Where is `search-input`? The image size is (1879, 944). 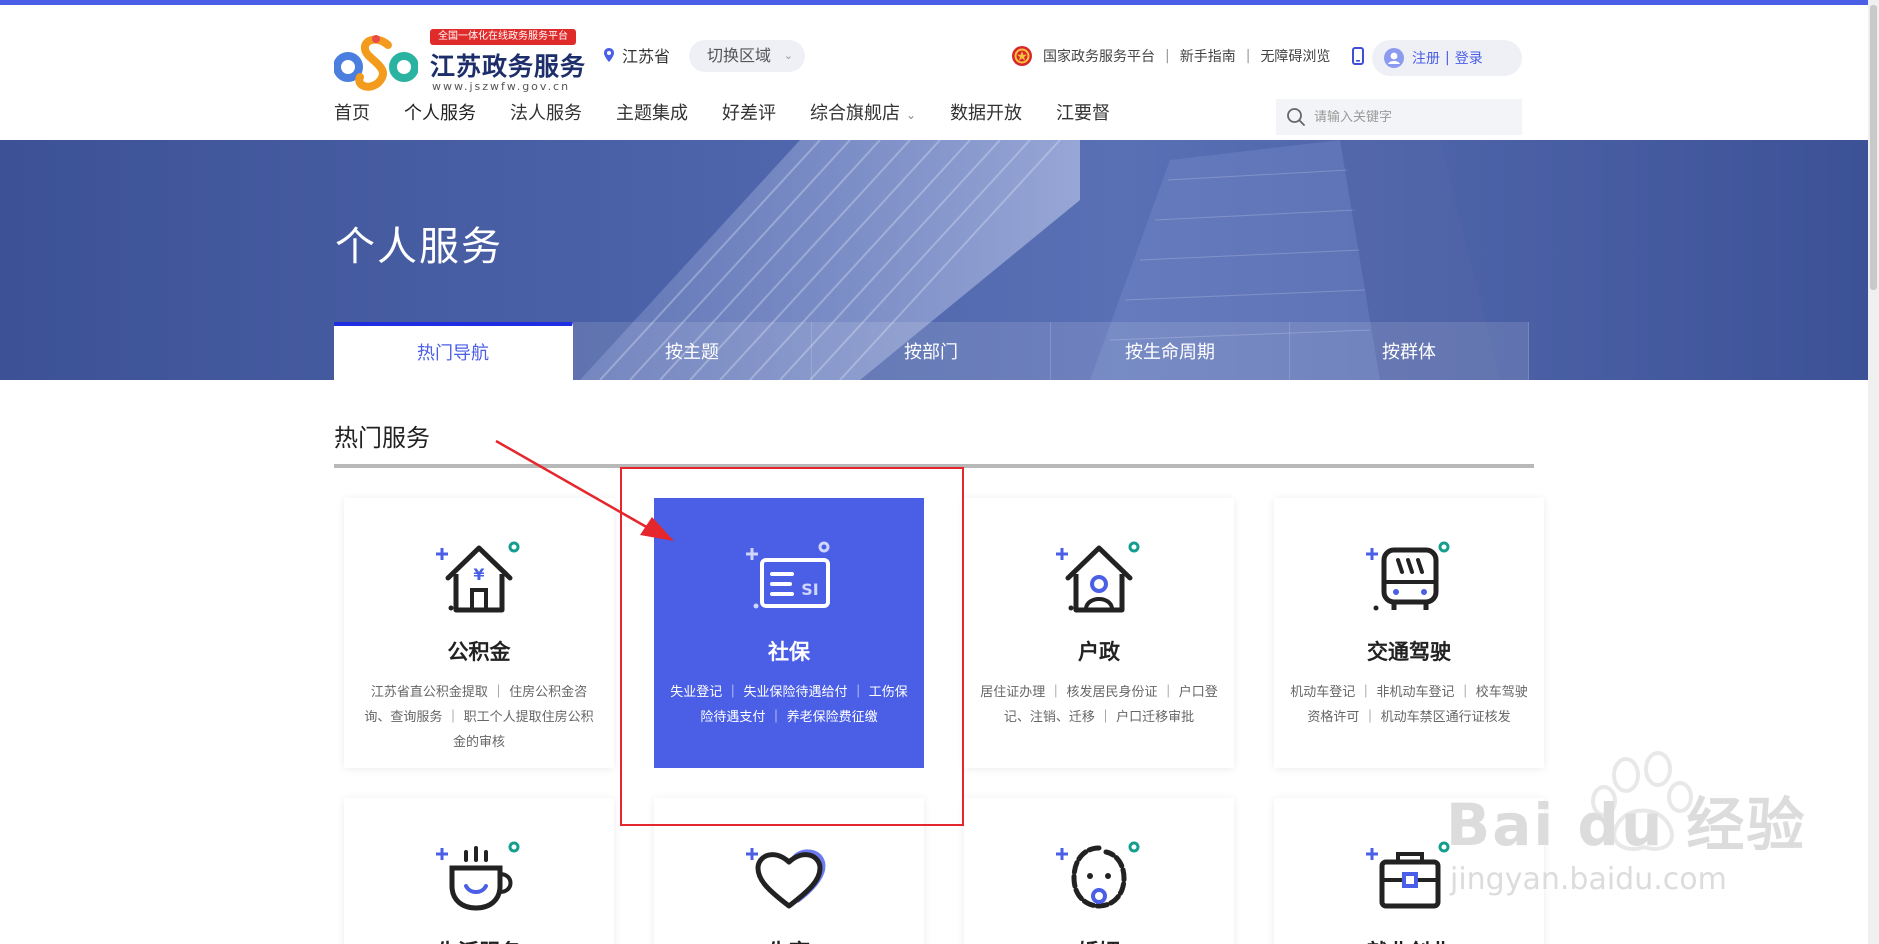
search-input is located at coordinates (1414, 117).